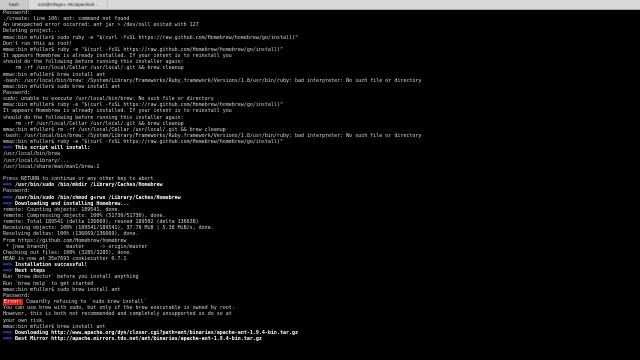 This screenshot has width=640, height=360. I want to click on terminal-line: ==> This script will install:, so click(46, 148).